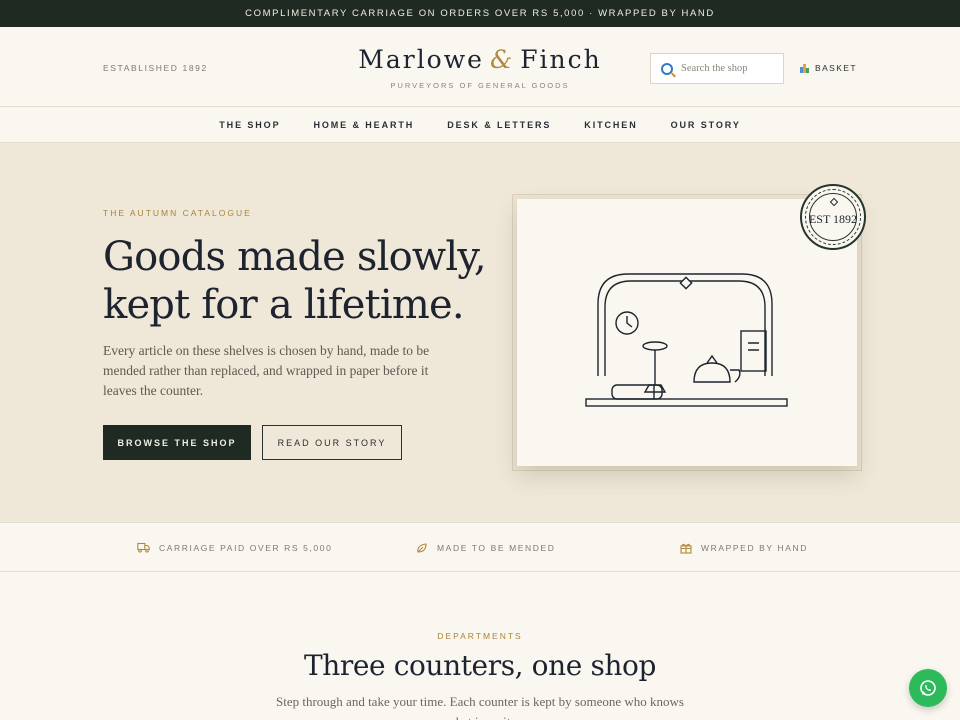  Describe the element at coordinates (364, 125) in the screenshot. I see `nav-item-home-hearth: HOME & HEARTH` at that location.